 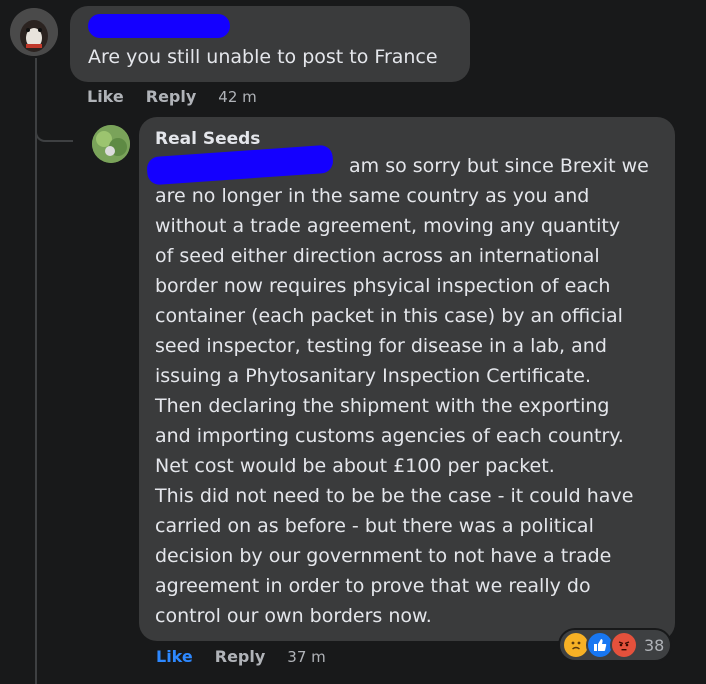 I want to click on angry-icon, so click(x=624, y=645).